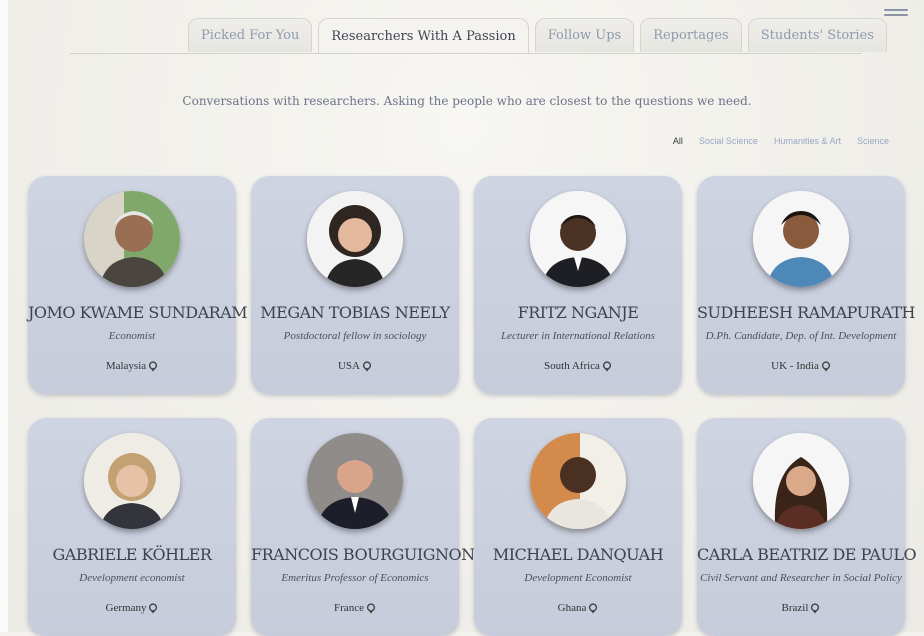  What do you see at coordinates (578, 312) in the screenshot?
I see `researcher-name: FRITZ NGANJE` at bounding box center [578, 312].